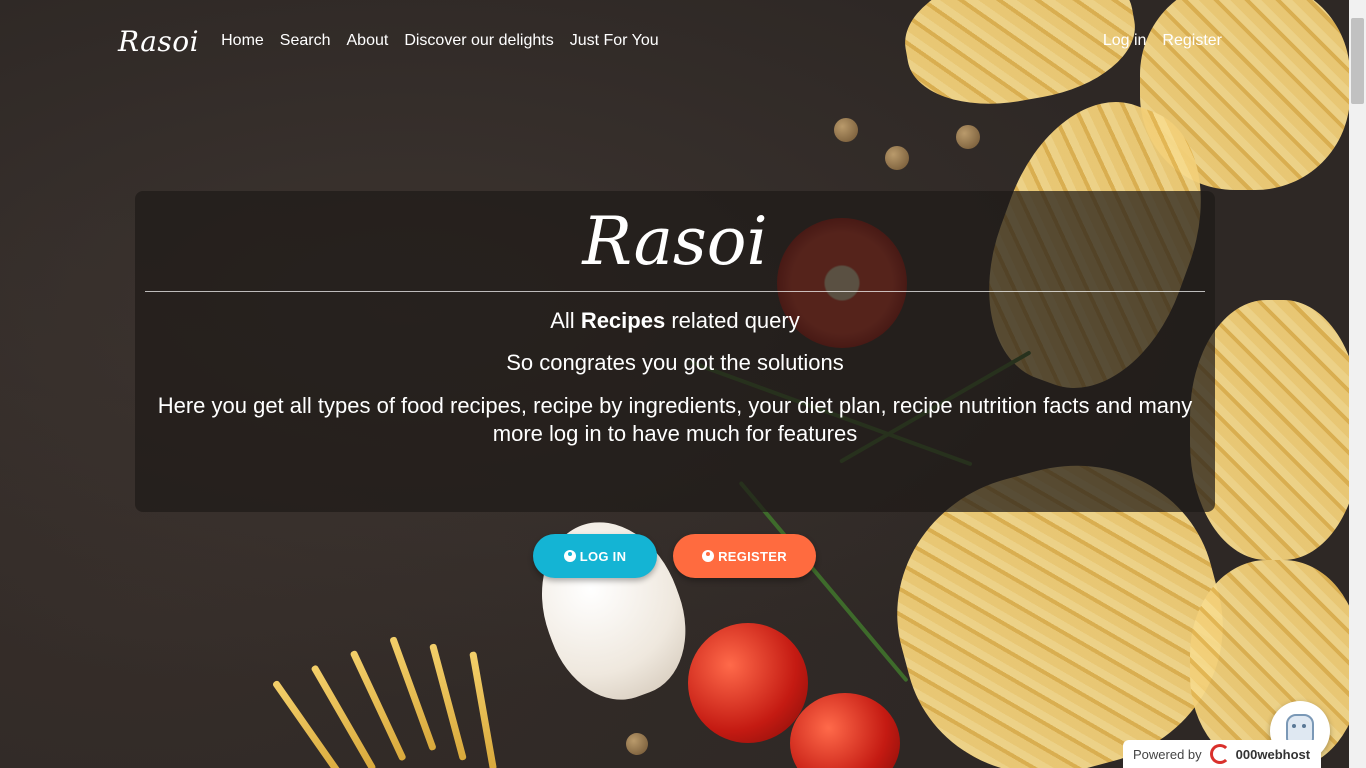  What do you see at coordinates (368, 41) in the screenshot?
I see `nav-link-about: About` at bounding box center [368, 41].